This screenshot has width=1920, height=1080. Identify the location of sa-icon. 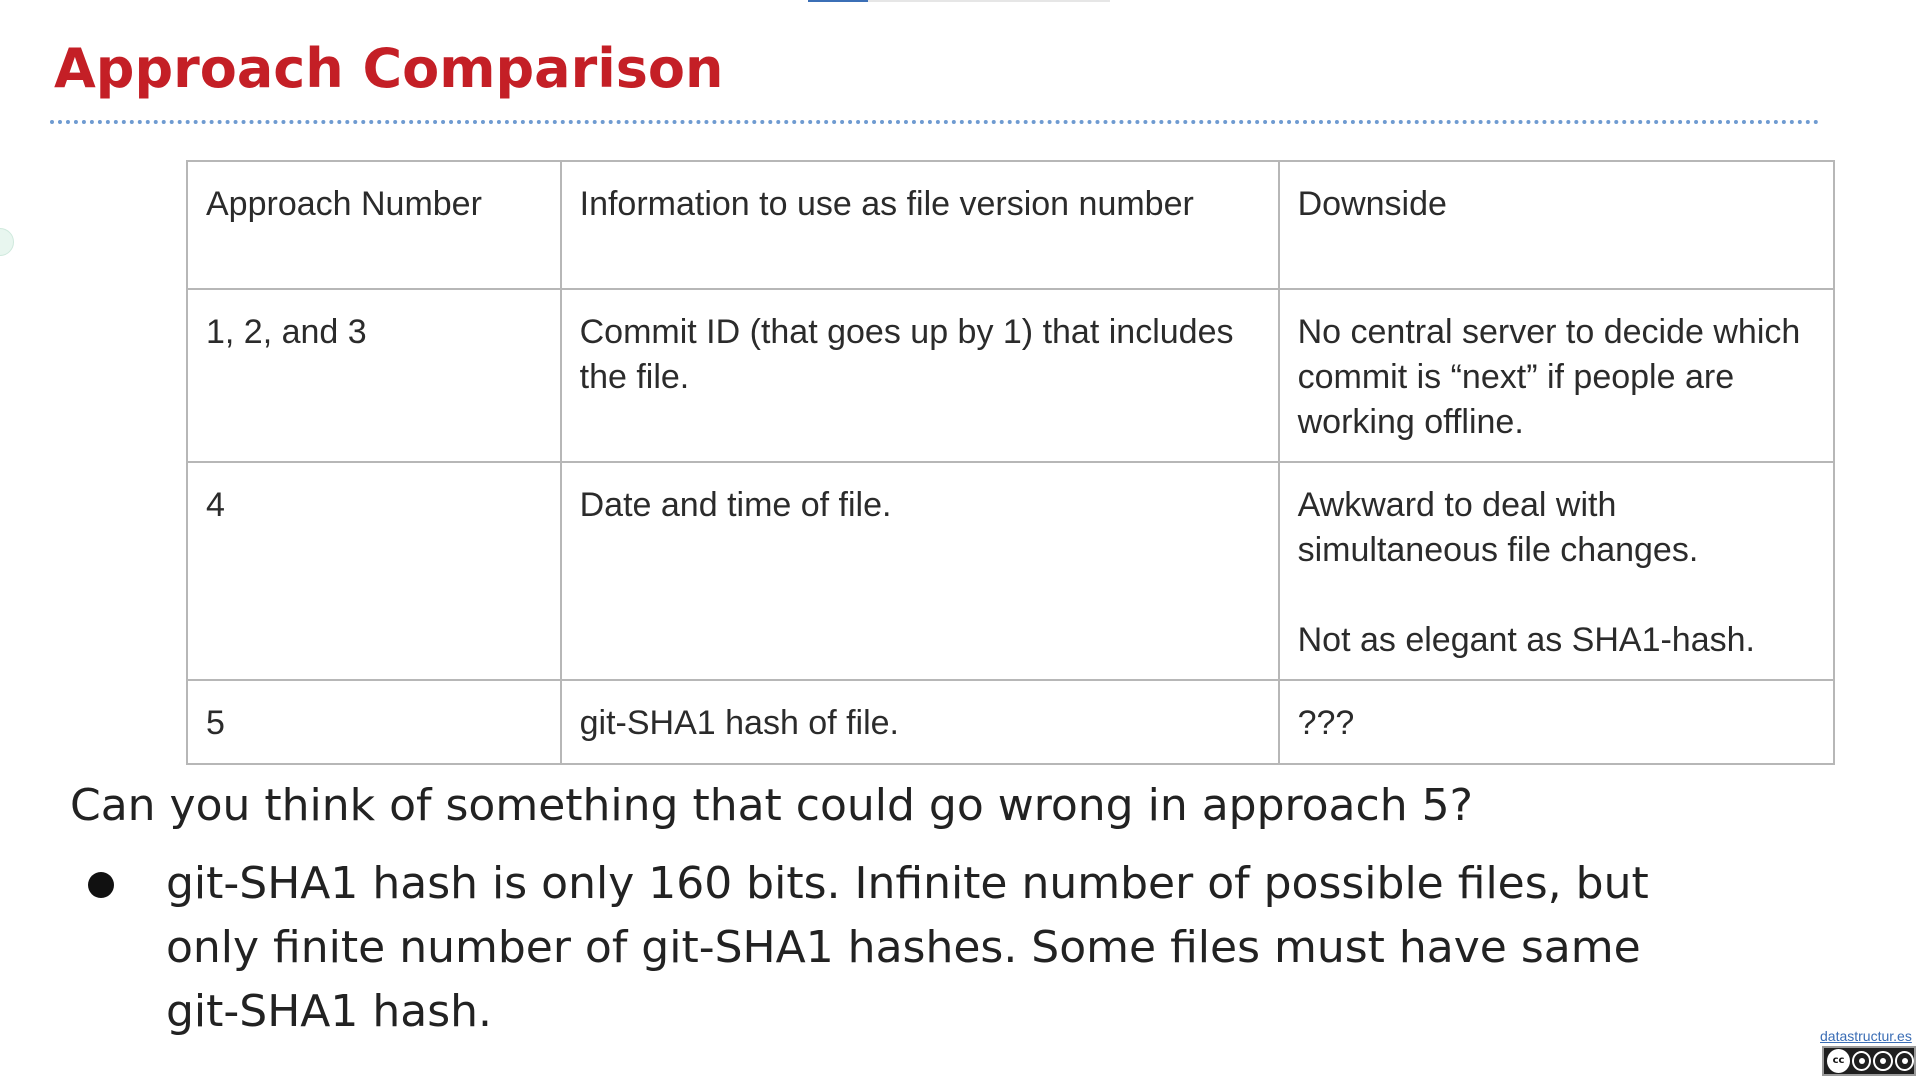
(1904, 1061).